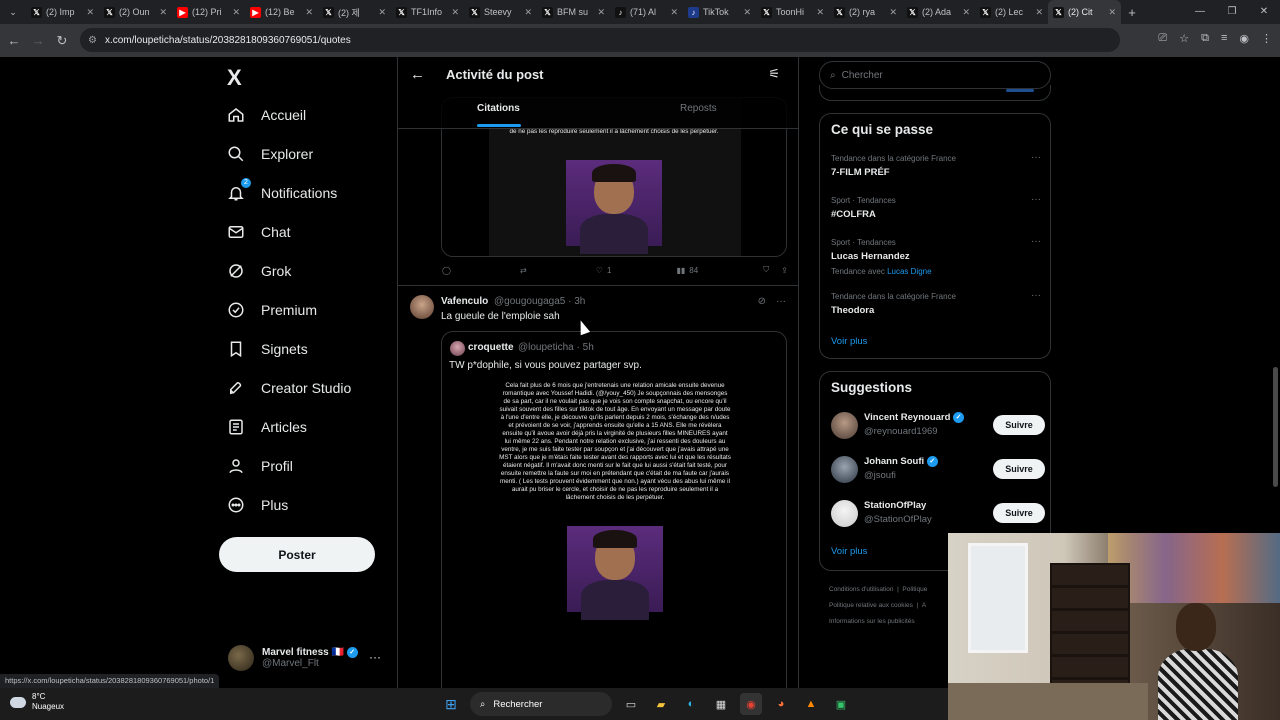 Image resolution: width=1280 pixels, height=720 pixels. I want to click on footer-link: Politique, so click(914, 589).